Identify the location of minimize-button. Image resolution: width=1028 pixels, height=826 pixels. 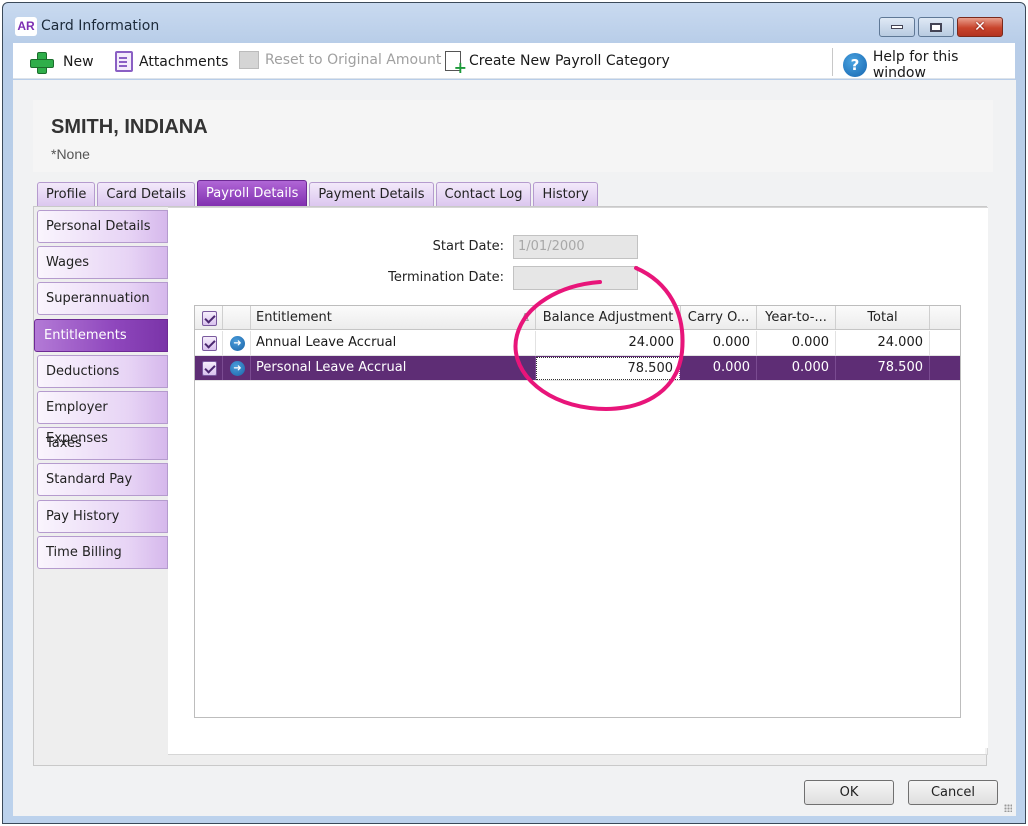
(897, 27).